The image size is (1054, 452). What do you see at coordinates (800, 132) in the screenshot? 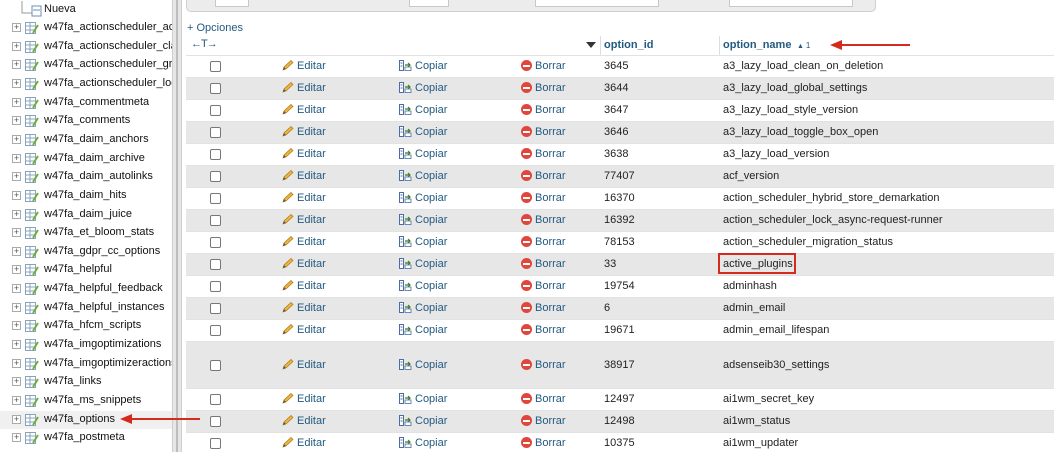
I see `cell-option-name: a3_lazy_load_toggle_box_open` at bounding box center [800, 132].